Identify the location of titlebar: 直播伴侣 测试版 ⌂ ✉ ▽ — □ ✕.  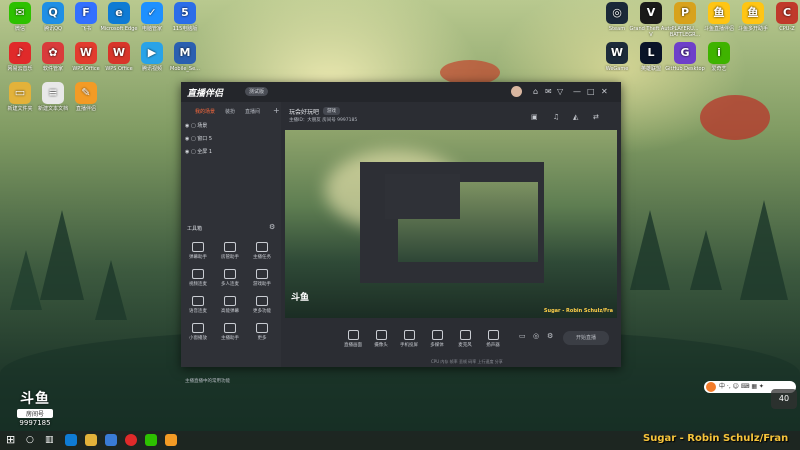
(401, 92).